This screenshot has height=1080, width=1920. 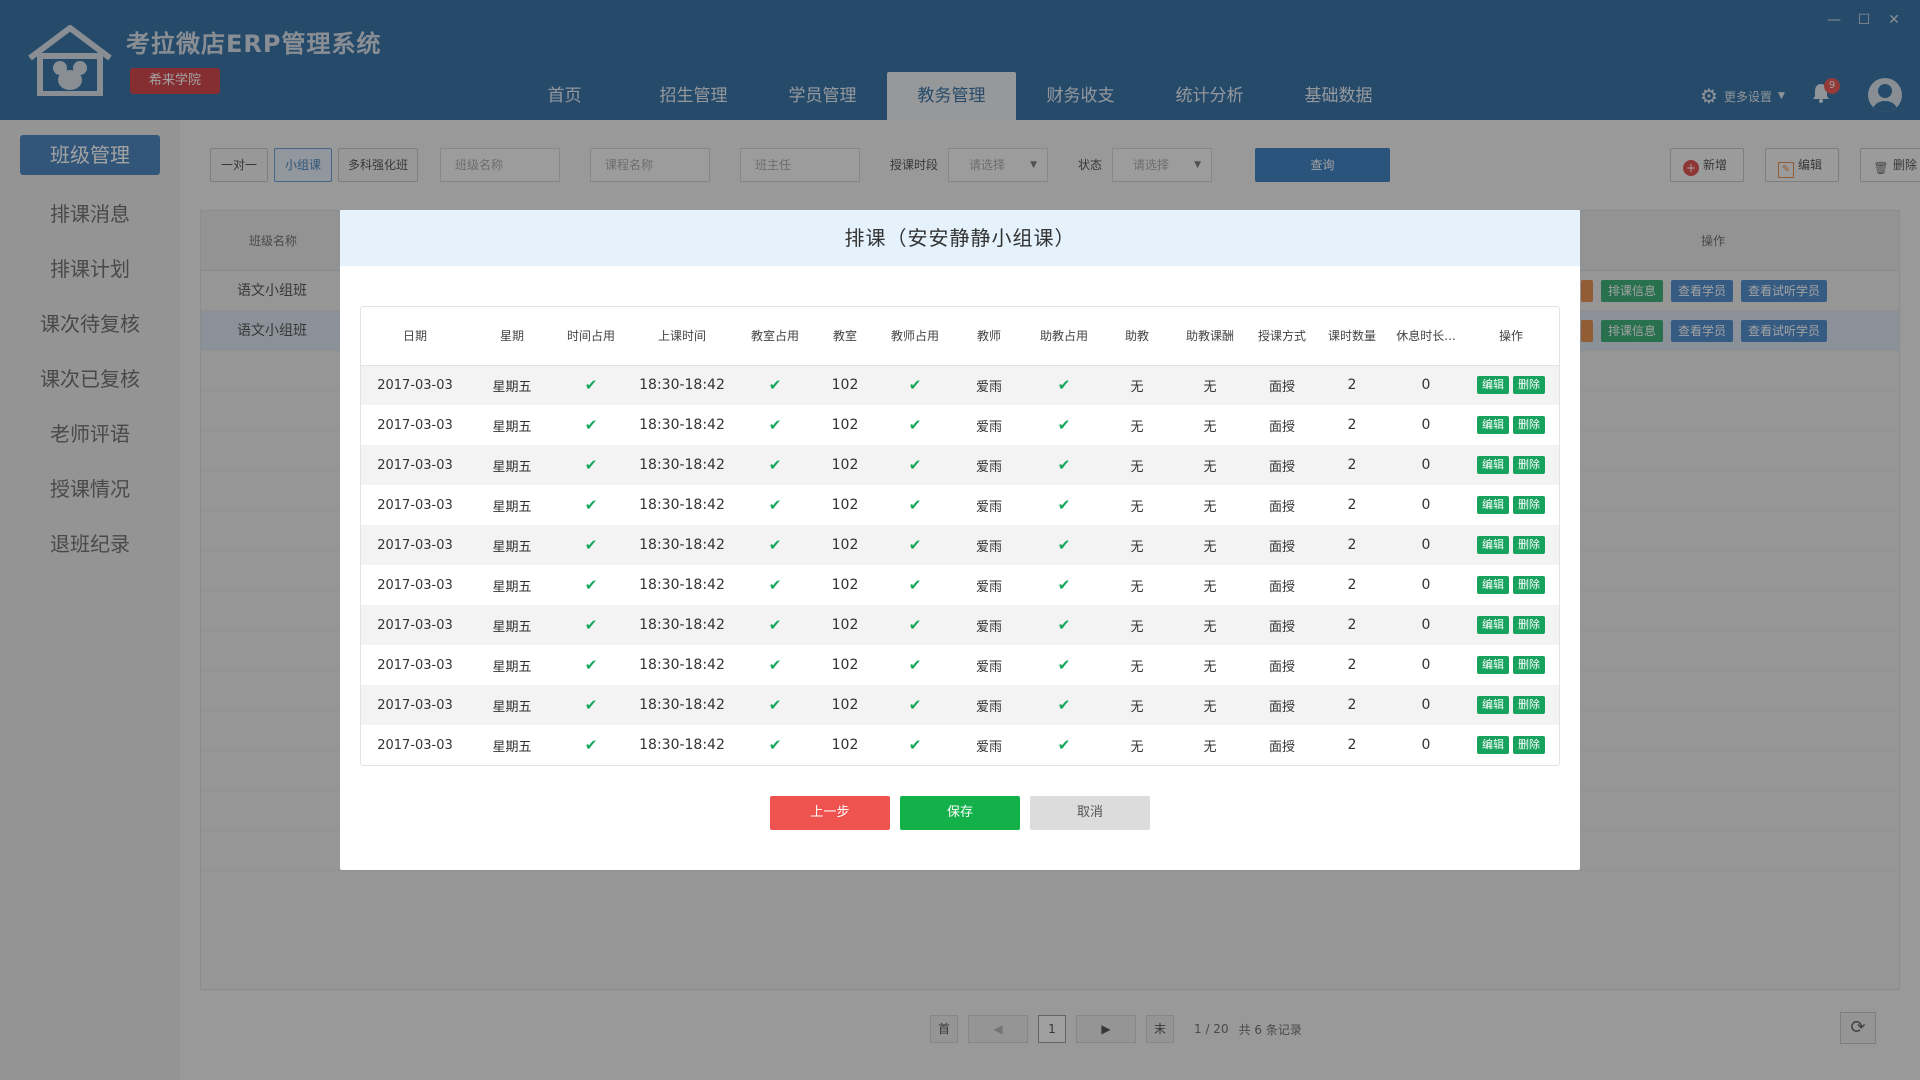 What do you see at coordinates (415, 625) in the screenshot?
I see `date-cell: 2017-03-03` at bounding box center [415, 625].